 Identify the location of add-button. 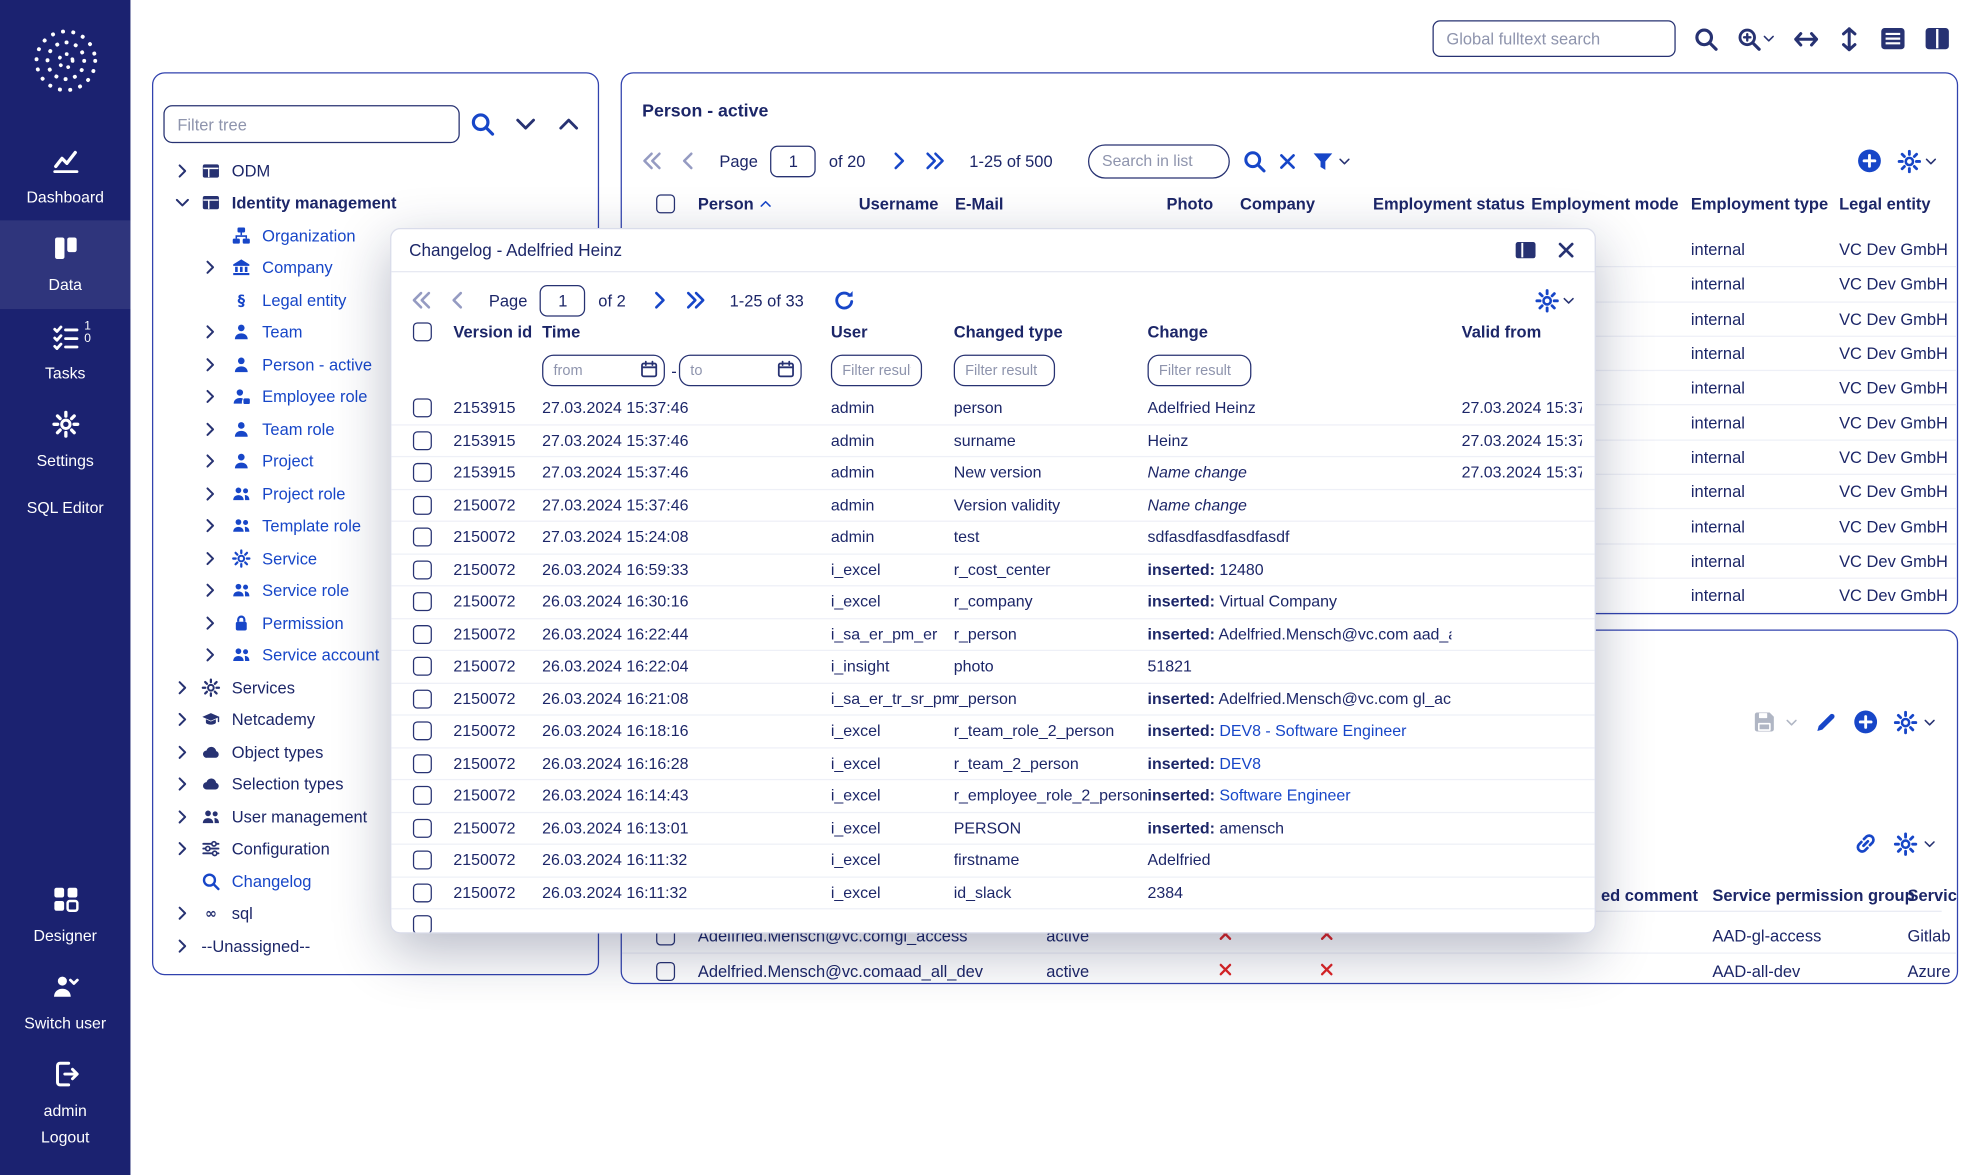
(1865, 721).